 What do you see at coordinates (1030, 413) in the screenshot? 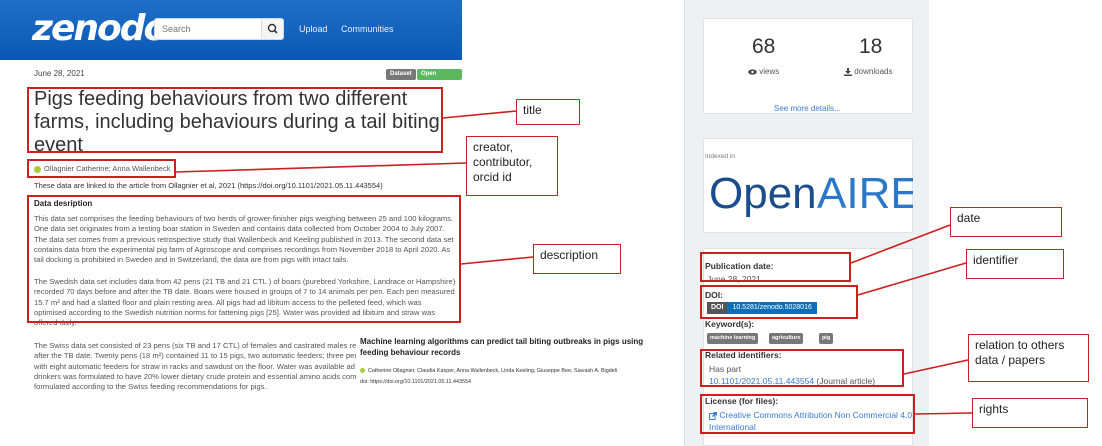
I see `label-rights: rights` at bounding box center [1030, 413].